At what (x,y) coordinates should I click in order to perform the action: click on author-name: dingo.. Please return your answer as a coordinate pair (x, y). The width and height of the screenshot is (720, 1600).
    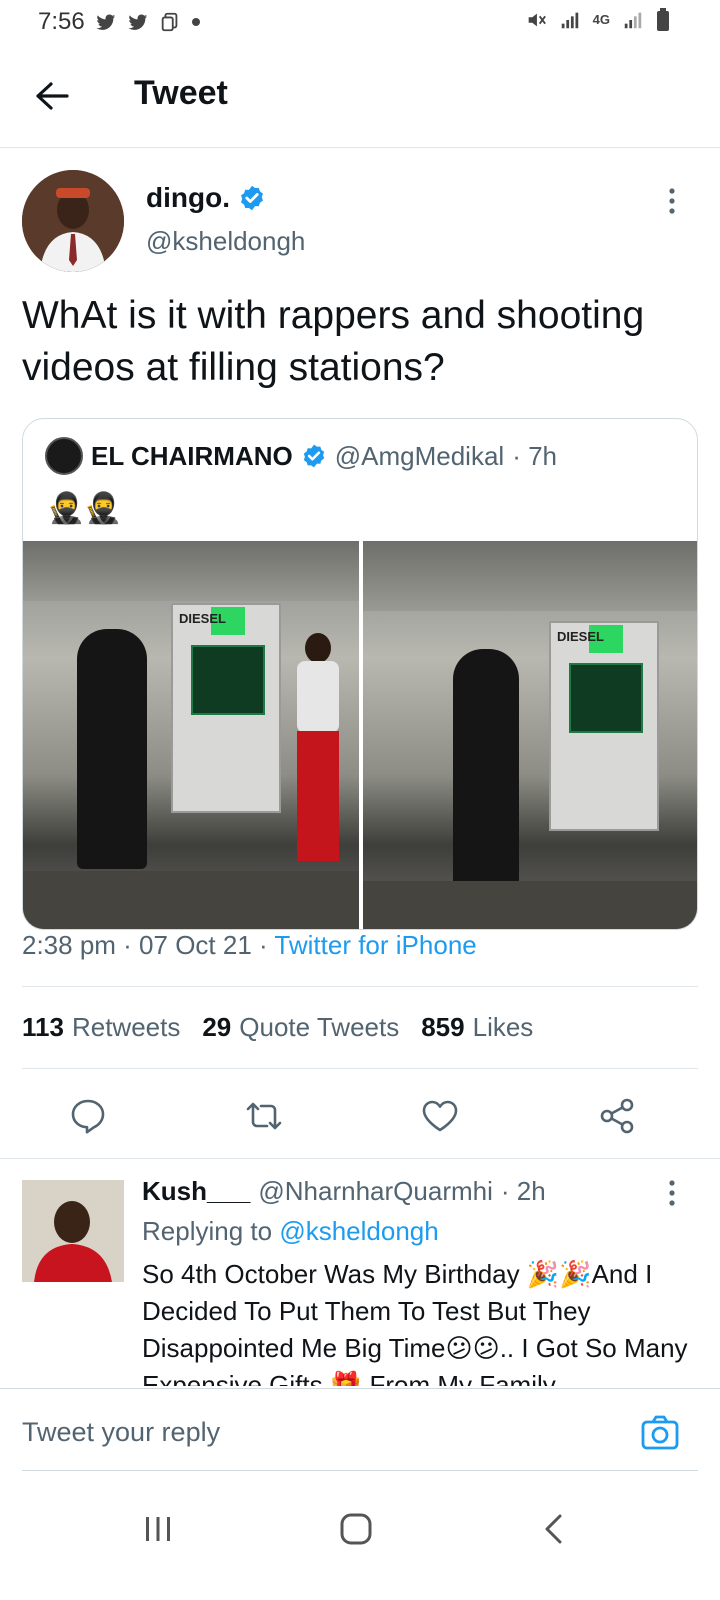
    Looking at the image, I should click on (188, 198).